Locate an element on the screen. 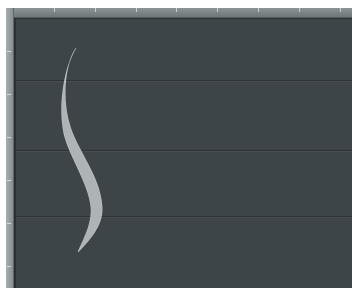 The height and width of the screenshot is (288, 352). top-ruler is located at coordinates (182, 13).